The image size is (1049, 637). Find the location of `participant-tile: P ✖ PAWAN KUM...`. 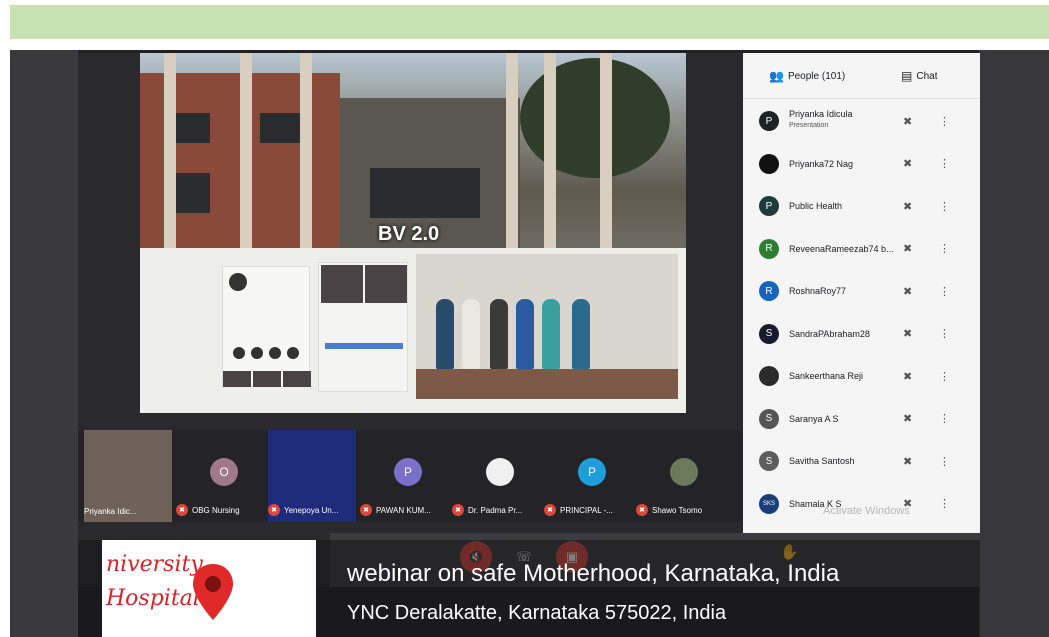

participant-tile: P ✖ PAWAN KUM... is located at coordinates (404, 476).